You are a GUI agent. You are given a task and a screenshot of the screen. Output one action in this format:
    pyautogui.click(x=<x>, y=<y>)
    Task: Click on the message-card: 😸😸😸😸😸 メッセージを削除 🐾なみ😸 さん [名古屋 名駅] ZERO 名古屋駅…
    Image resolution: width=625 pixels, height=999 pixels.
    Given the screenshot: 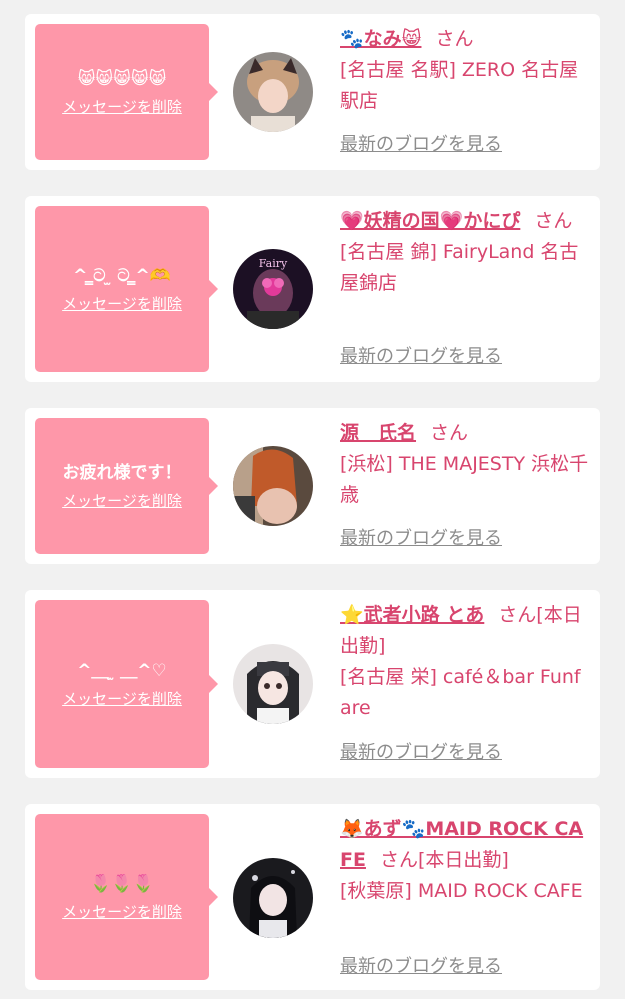 What is the action you would take?
    pyautogui.click(x=312, y=92)
    